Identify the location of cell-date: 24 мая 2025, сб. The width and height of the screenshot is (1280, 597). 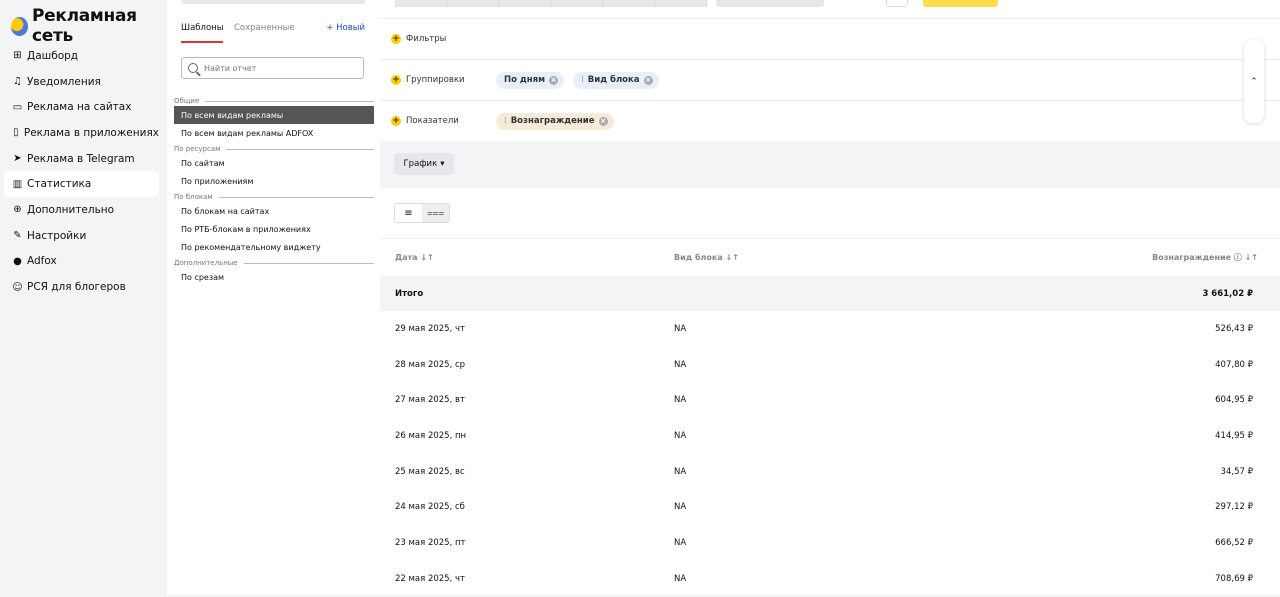
(430, 507).